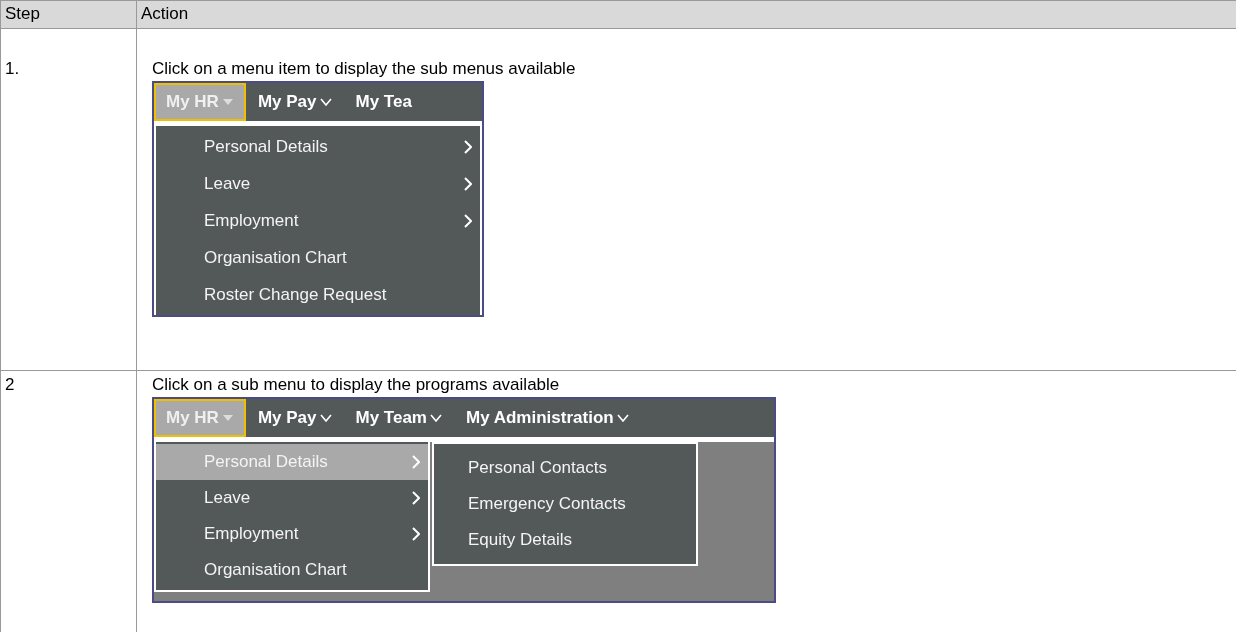 The height and width of the screenshot is (632, 1236). What do you see at coordinates (356, 385) in the screenshot?
I see `instruction-text: Click on a sub menu to display the programs available` at bounding box center [356, 385].